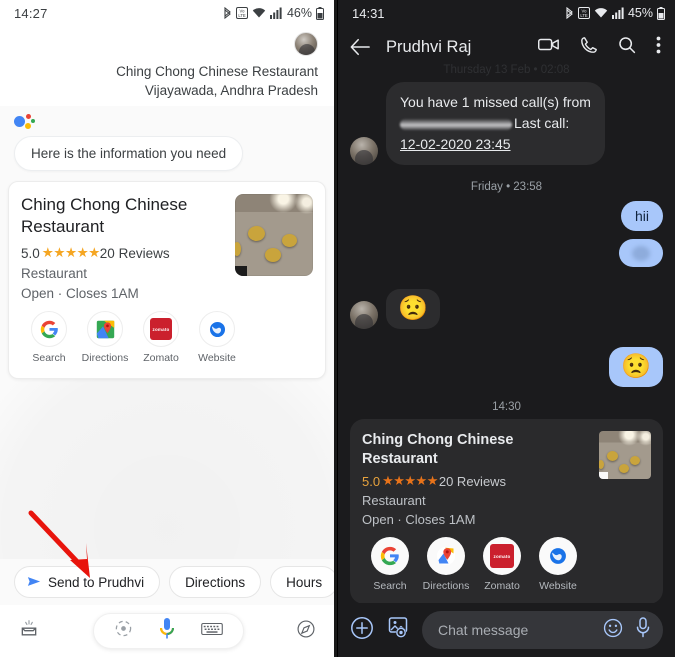 This screenshot has width=675, height=657. What do you see at coordinates (617, 13) in the screenshot?
I see `signal-icon` at bounding box center [617, 13].